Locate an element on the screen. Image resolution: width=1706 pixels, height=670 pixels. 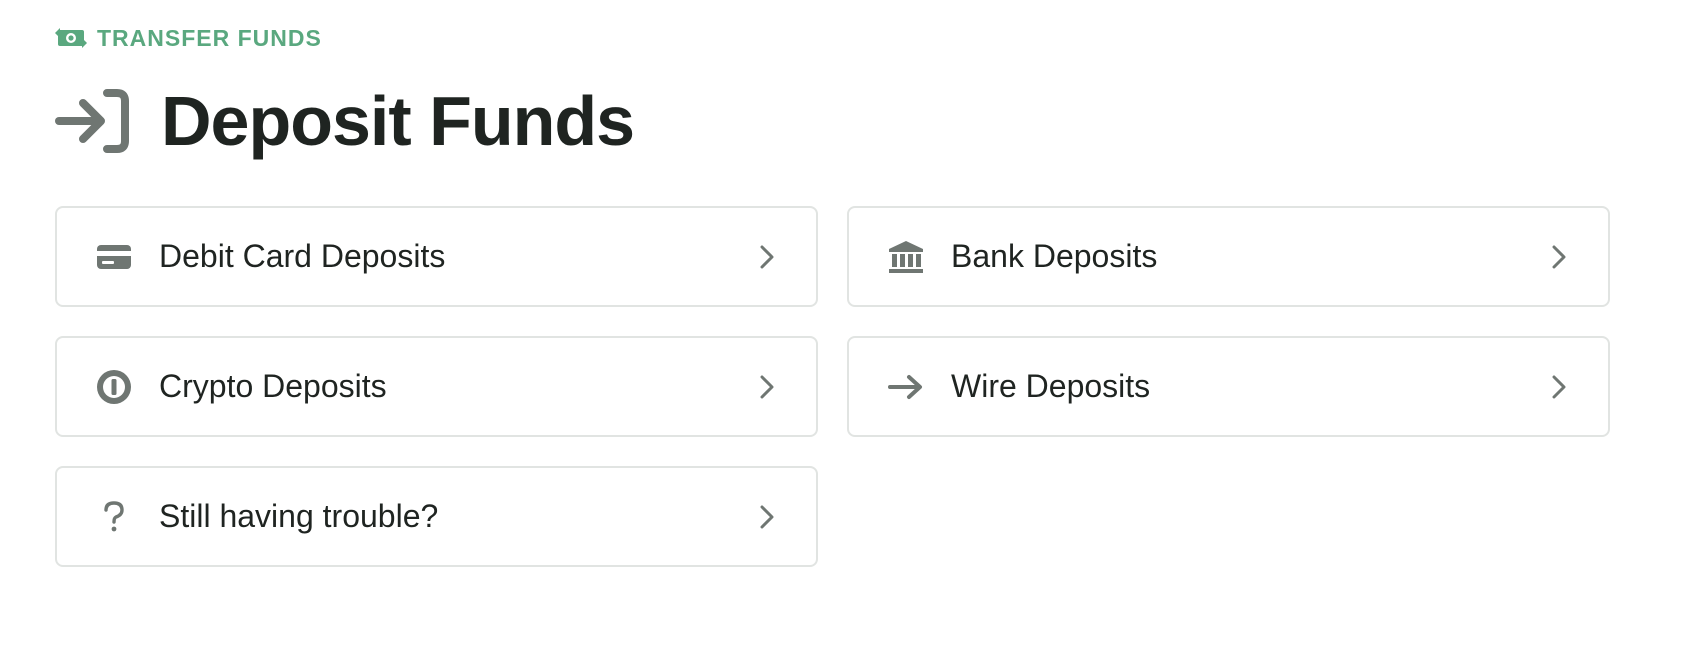
option-label: Still having trouble? is located at coordinates (299, 516).